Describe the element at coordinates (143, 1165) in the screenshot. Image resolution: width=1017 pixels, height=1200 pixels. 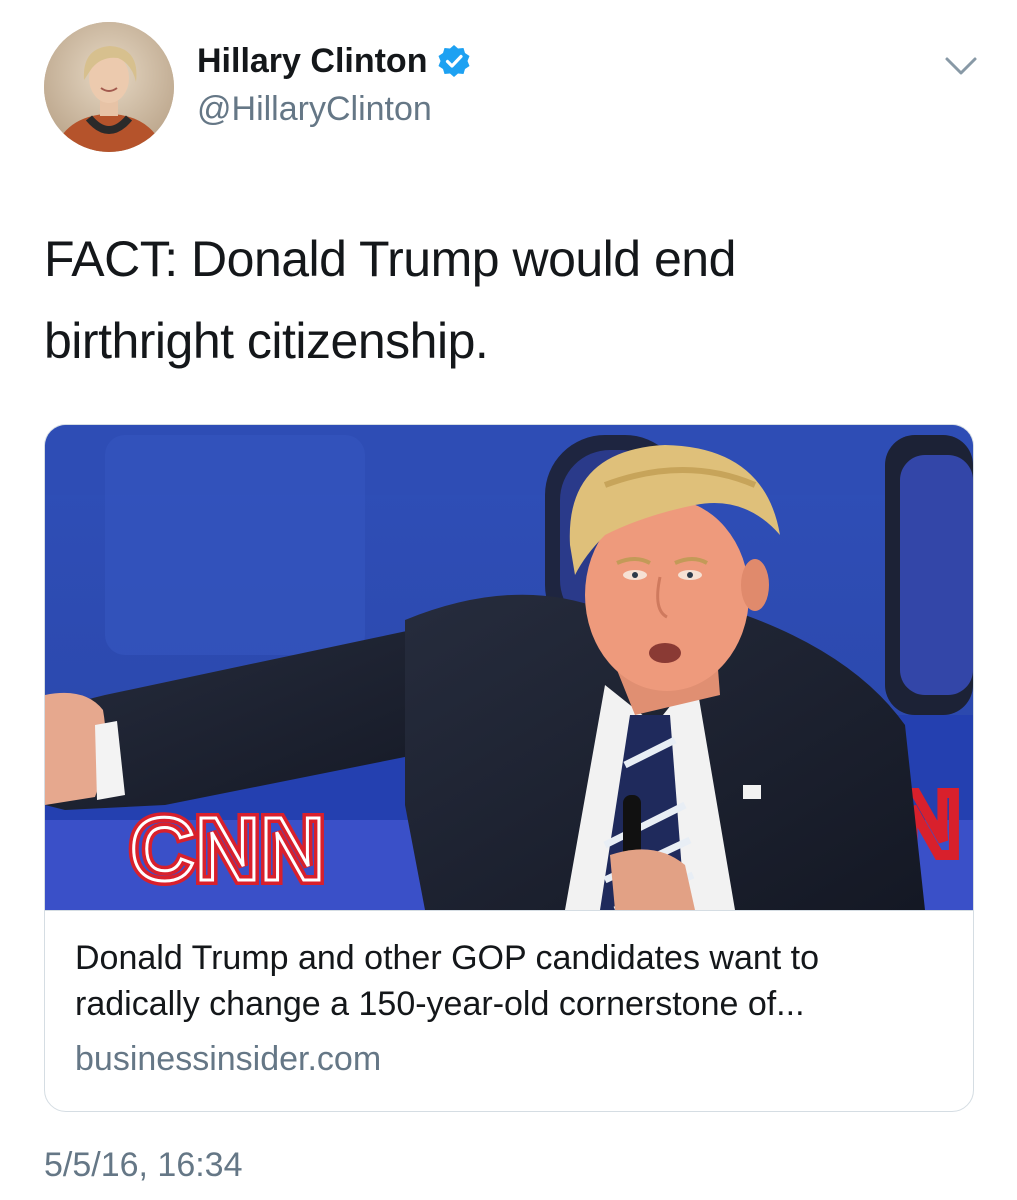
I see `tweet-timestamp: 5/5/16, 16:34` at that location.